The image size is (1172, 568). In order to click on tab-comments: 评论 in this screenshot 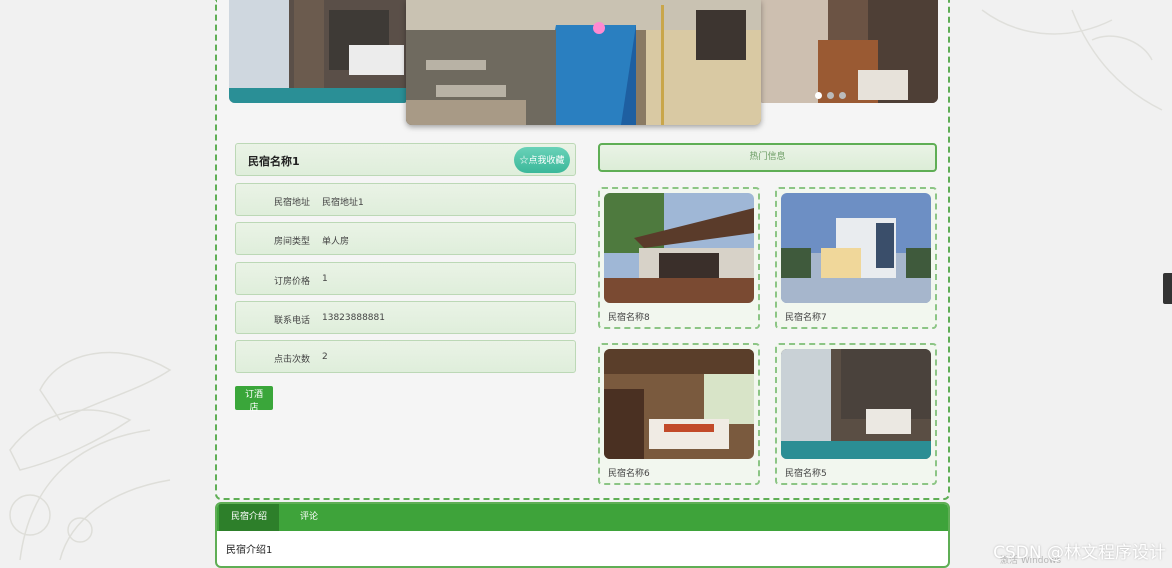, I will do `click(309, 517)`.